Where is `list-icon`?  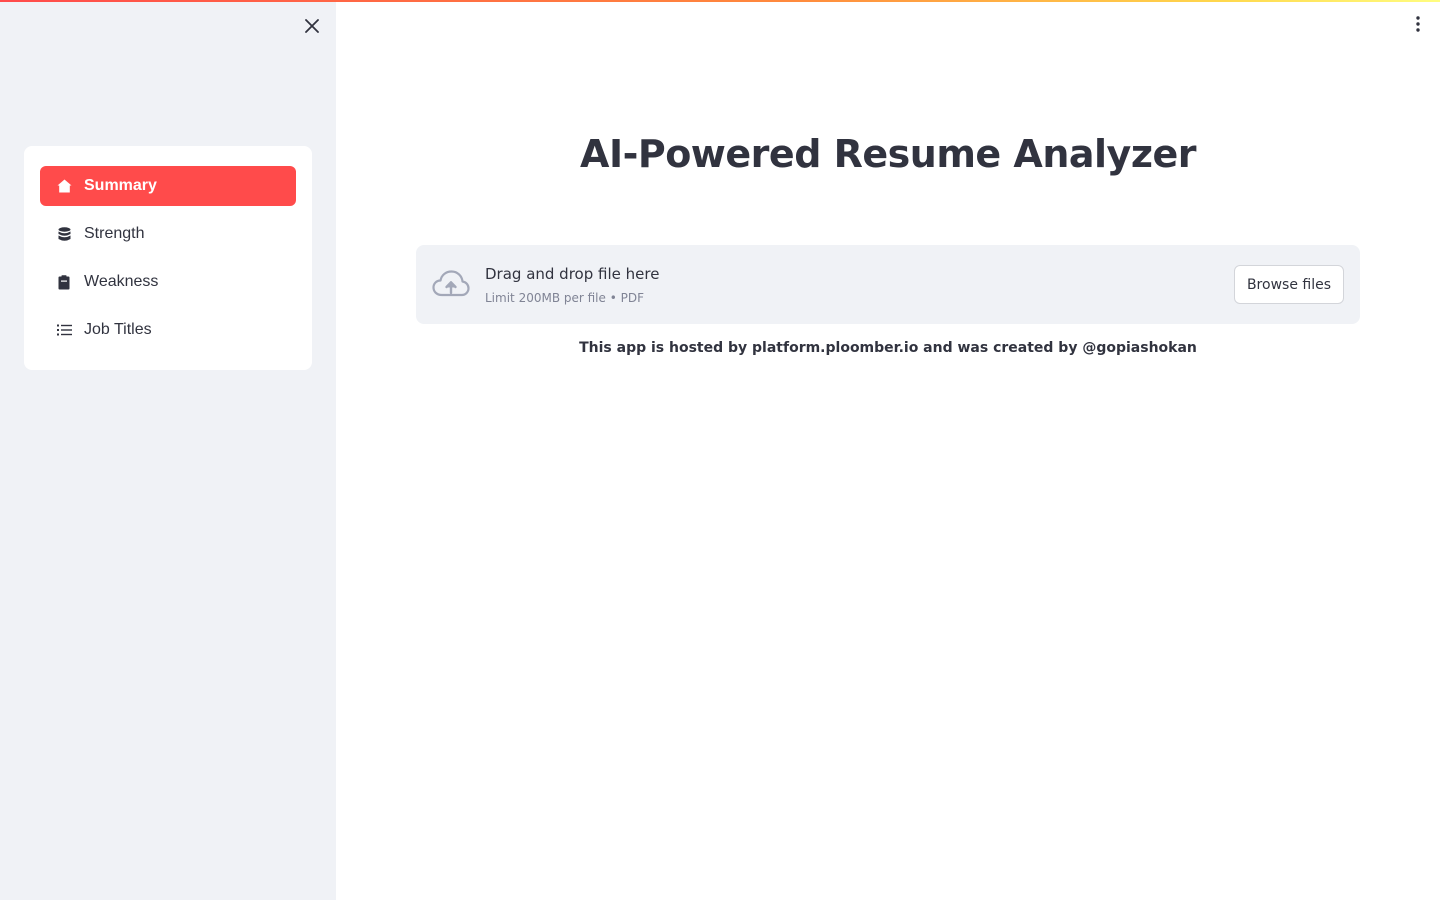 list-icon is located at coordinates (64, 330).